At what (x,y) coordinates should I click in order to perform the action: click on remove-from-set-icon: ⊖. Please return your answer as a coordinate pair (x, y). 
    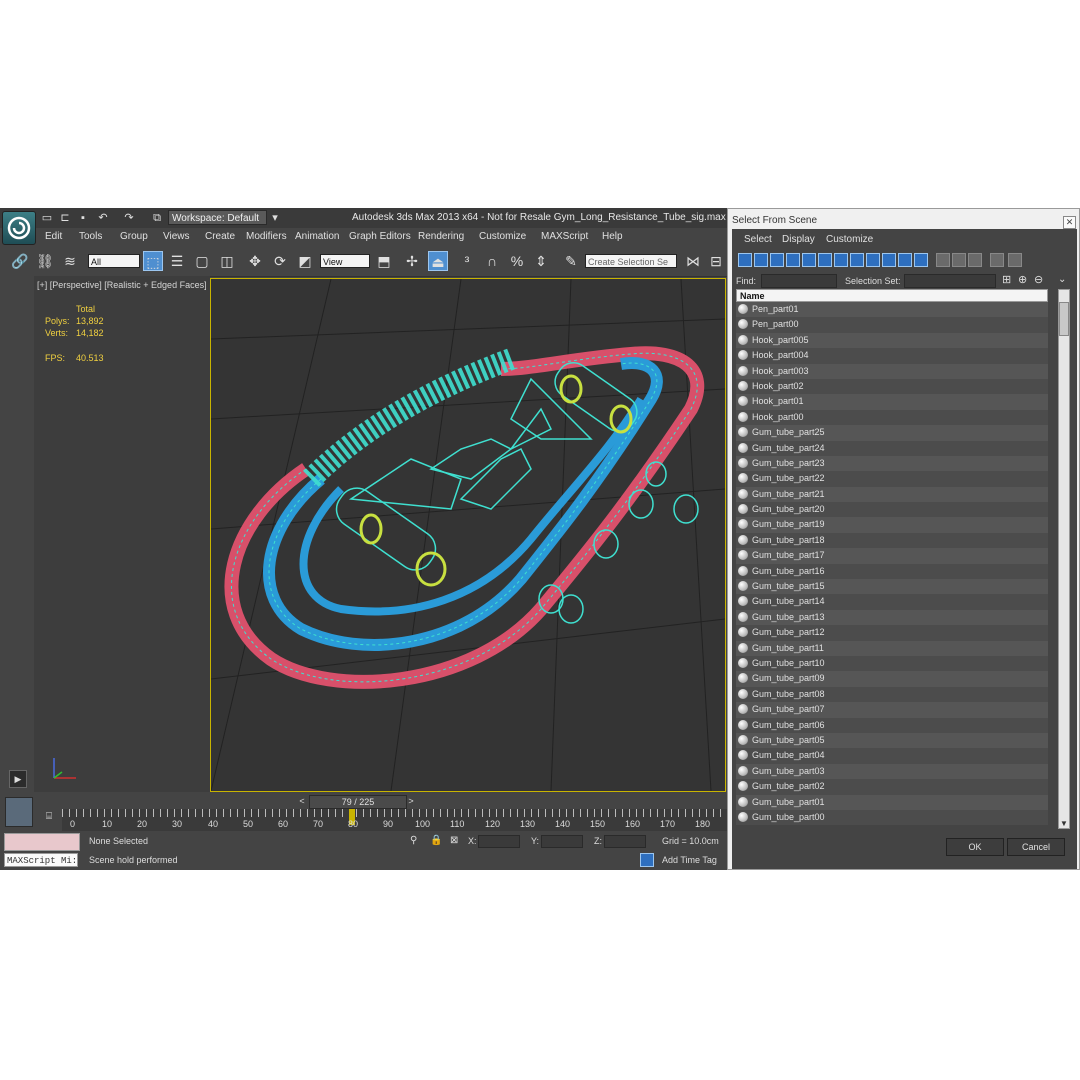
    Looking at the image, I should click on (1038, 279).